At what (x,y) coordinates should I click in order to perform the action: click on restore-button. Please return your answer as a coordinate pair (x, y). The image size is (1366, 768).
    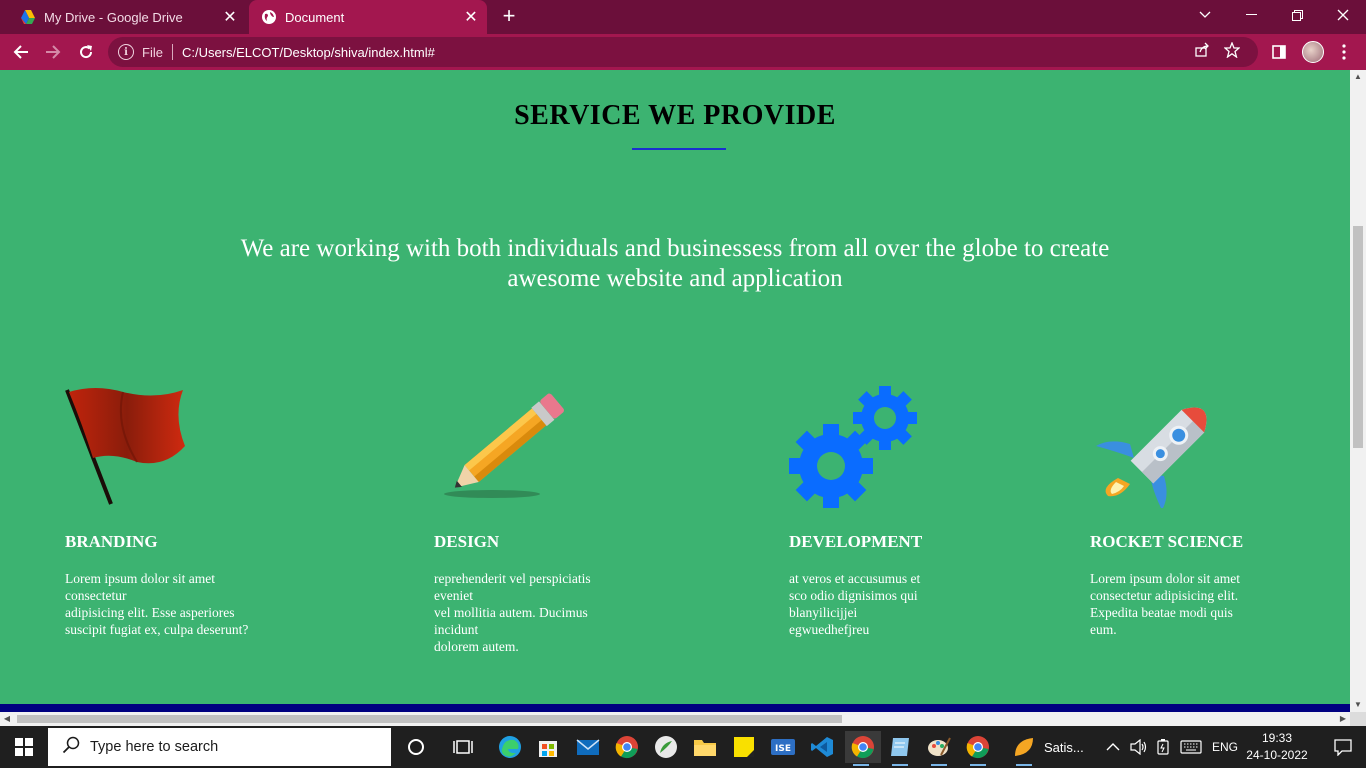
    Looking at the image, I should click on (1297, 15).